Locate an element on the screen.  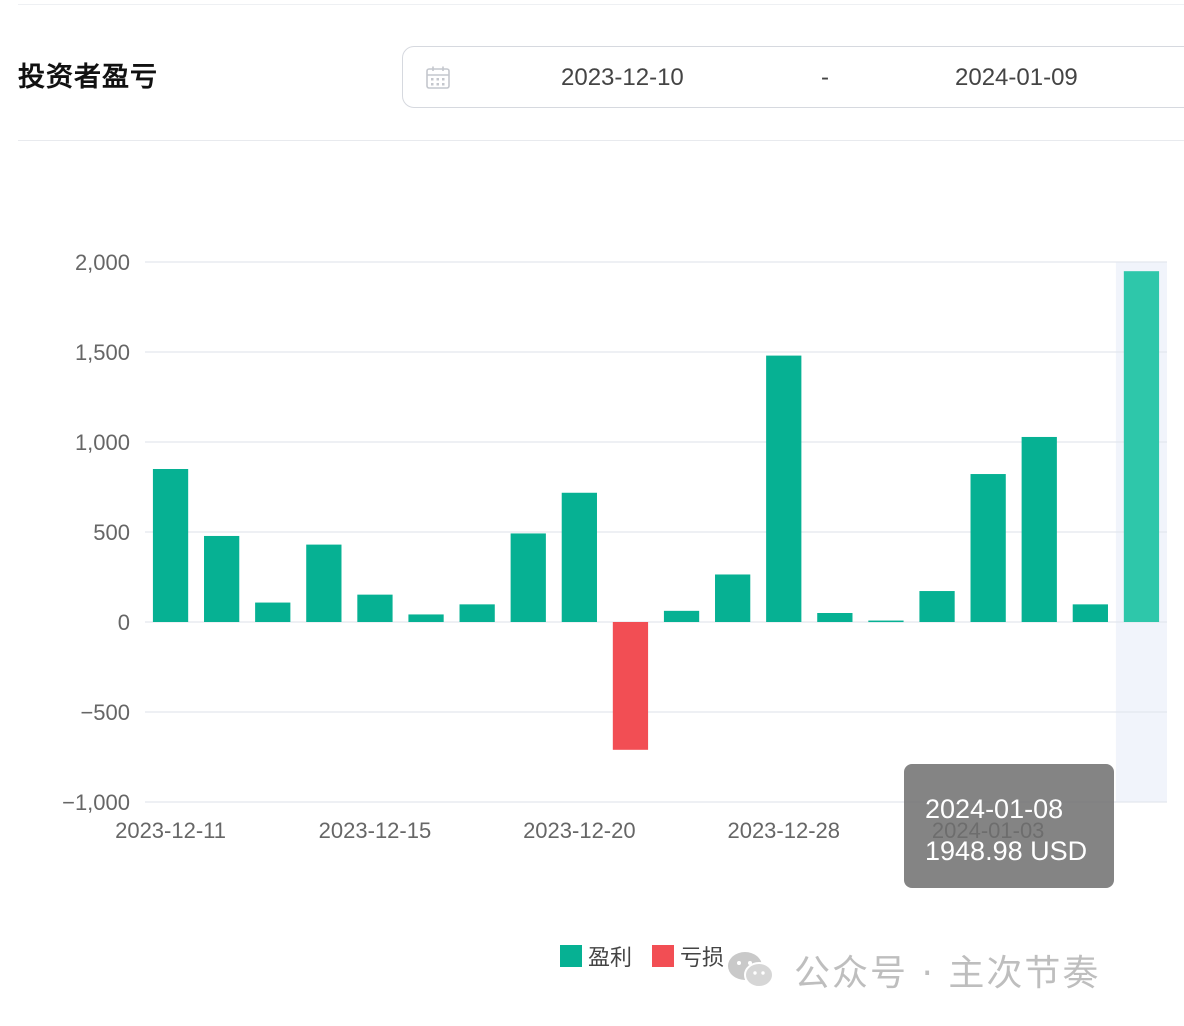
y-tick-label: −1,000 is located at coordinates (96, 802).